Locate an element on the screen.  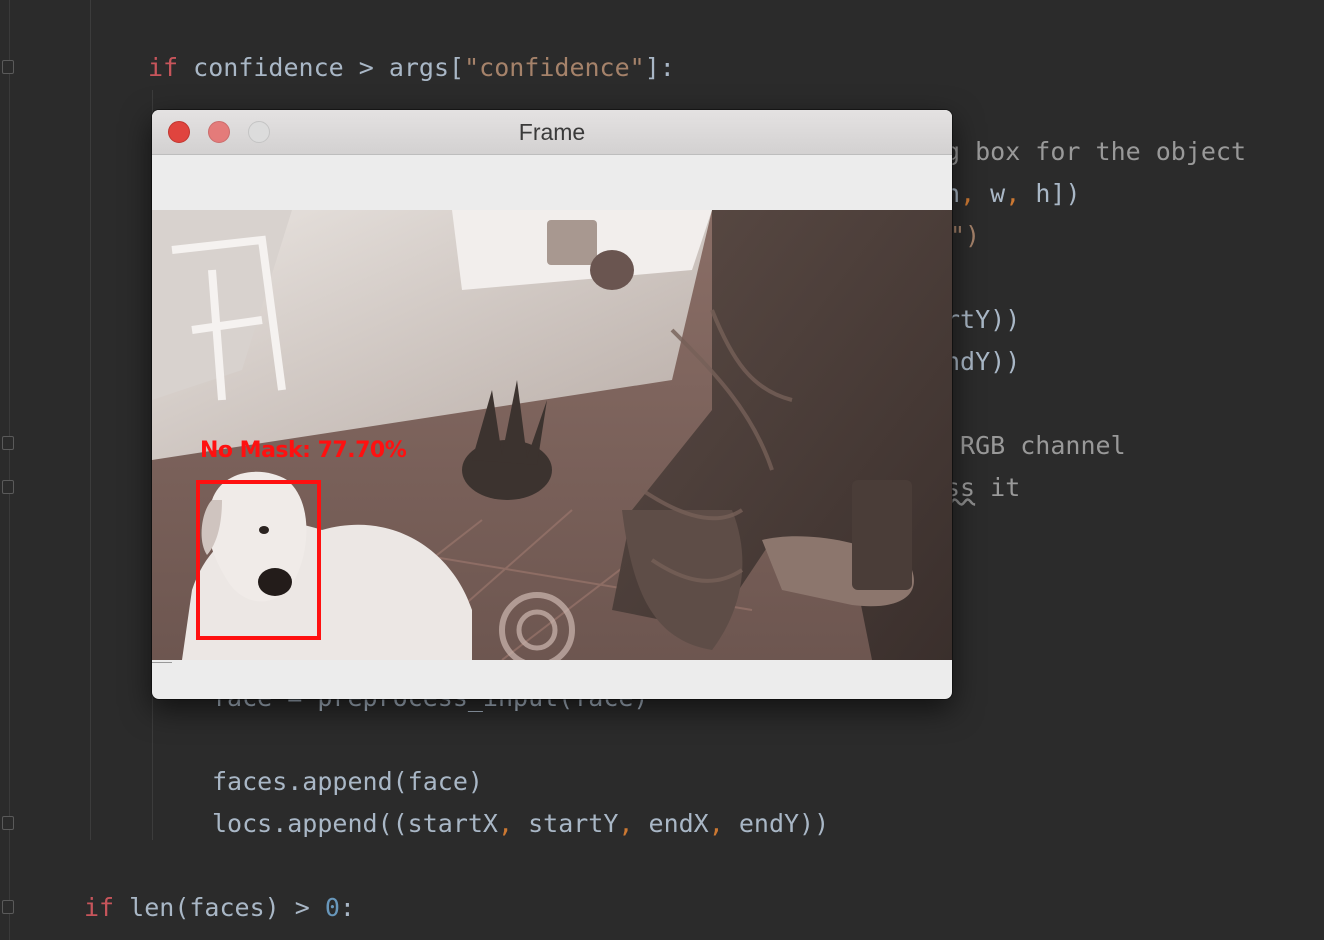
code-token: : is located at coordinates (347, 907).